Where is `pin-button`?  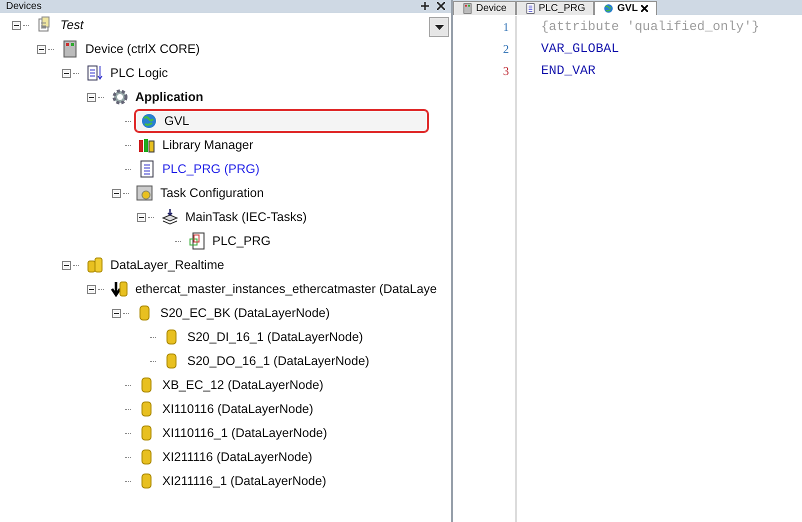
pin-button is located at coordinates (425, 7).